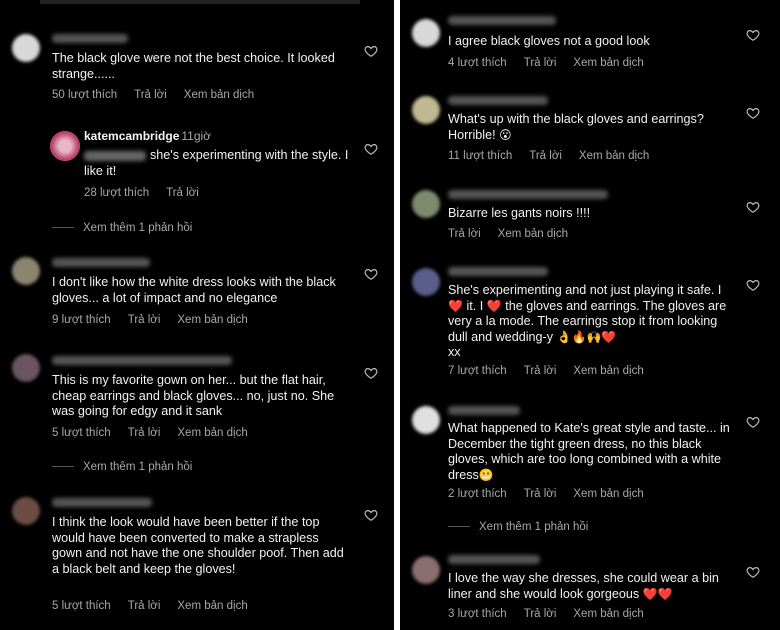 Image resolution: width=780 pixels, height=630 pixels. Describe the element at coordinates (477, 371) in the screenshot. I see `like-count: 7 lượt thích` at that location.